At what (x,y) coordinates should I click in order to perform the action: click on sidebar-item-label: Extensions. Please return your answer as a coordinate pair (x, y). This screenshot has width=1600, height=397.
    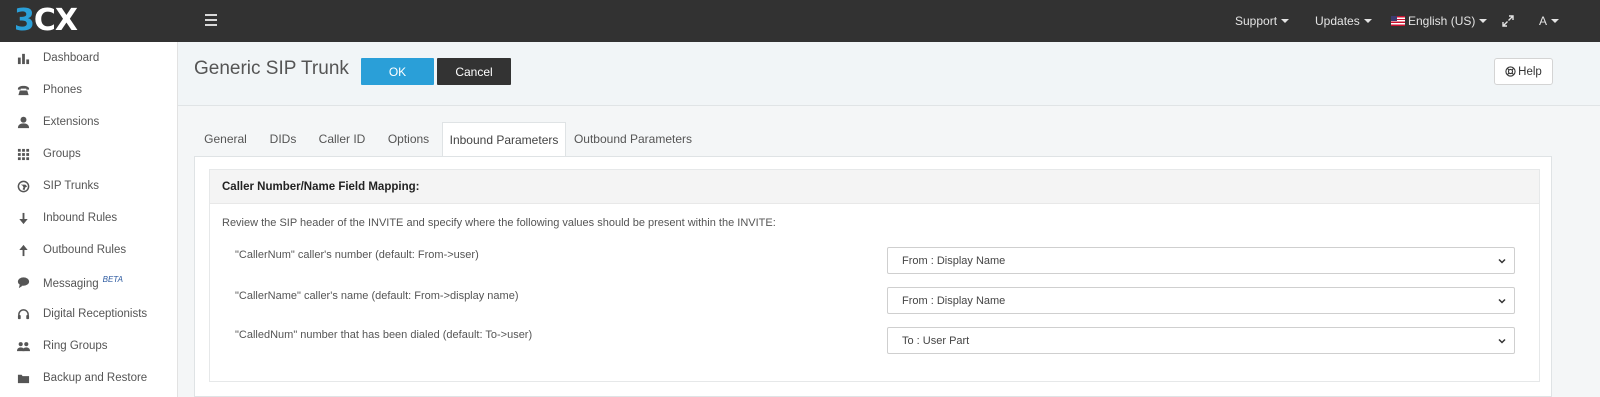
    Looking at the image, I should click on (71, 122).